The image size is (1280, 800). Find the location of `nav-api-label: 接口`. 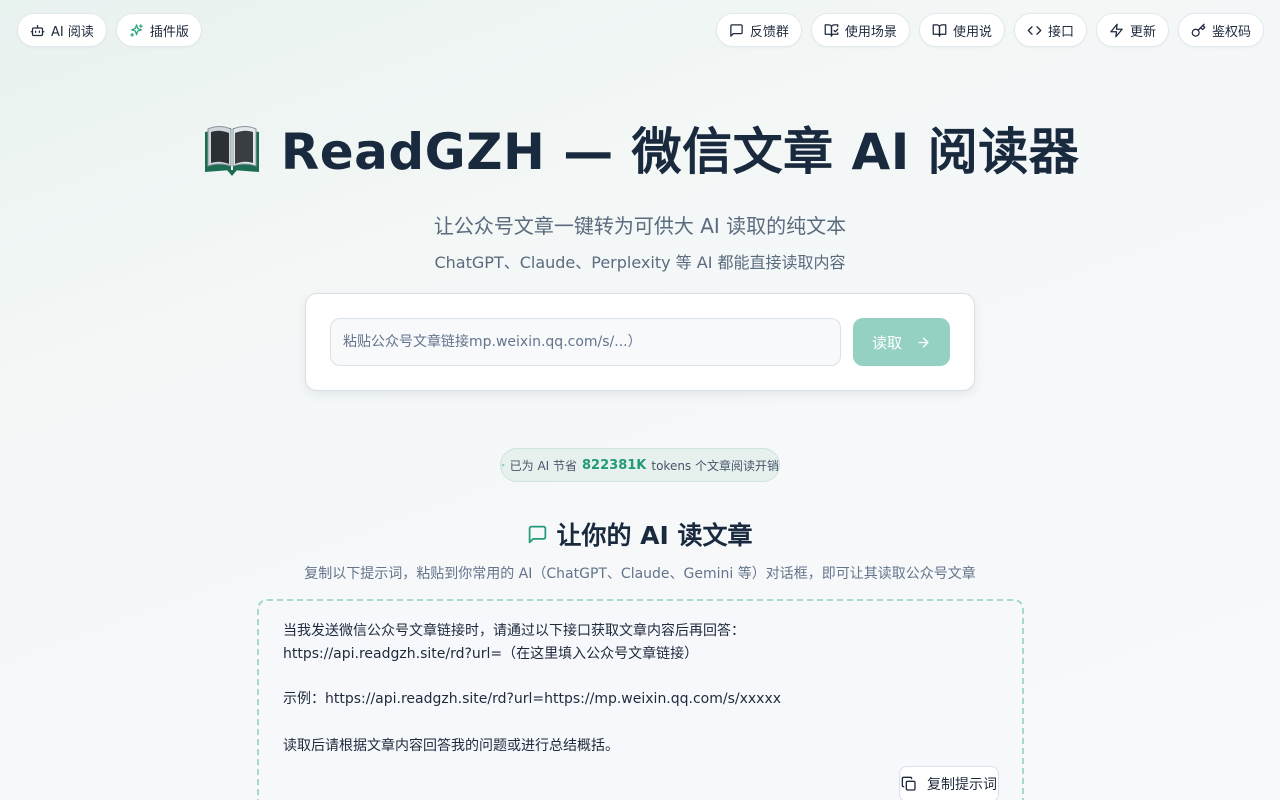

nav-api-label: 接口 is located at coordinates (1060, 32).